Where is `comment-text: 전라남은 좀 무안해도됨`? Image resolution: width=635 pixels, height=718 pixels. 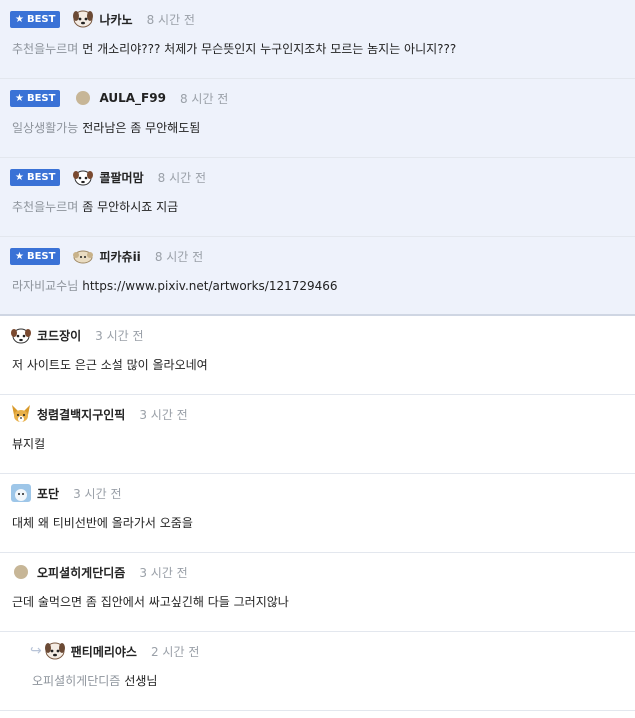
comment-text: 전라남은 좀 무안해도됨 is located at coordinates (141, 128).